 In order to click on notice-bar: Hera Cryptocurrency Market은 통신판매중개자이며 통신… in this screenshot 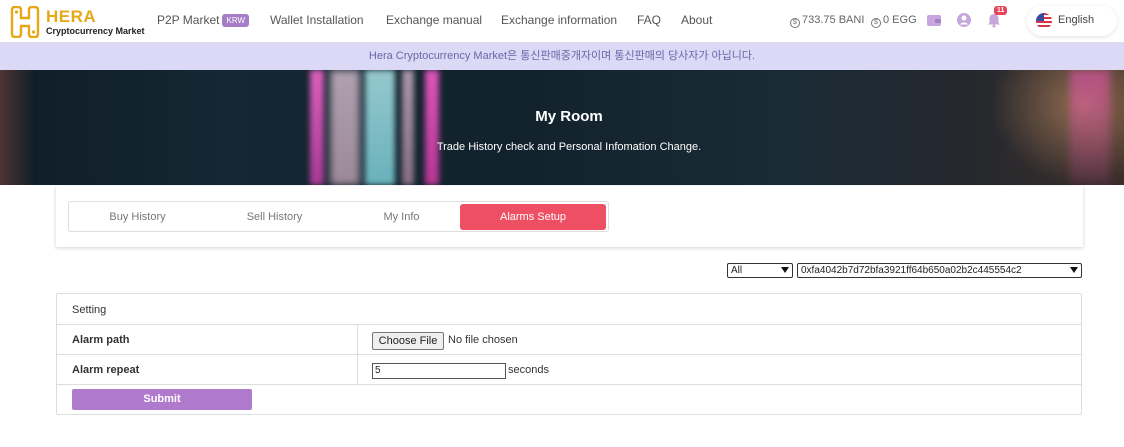, I will do `click(562, 56)`.